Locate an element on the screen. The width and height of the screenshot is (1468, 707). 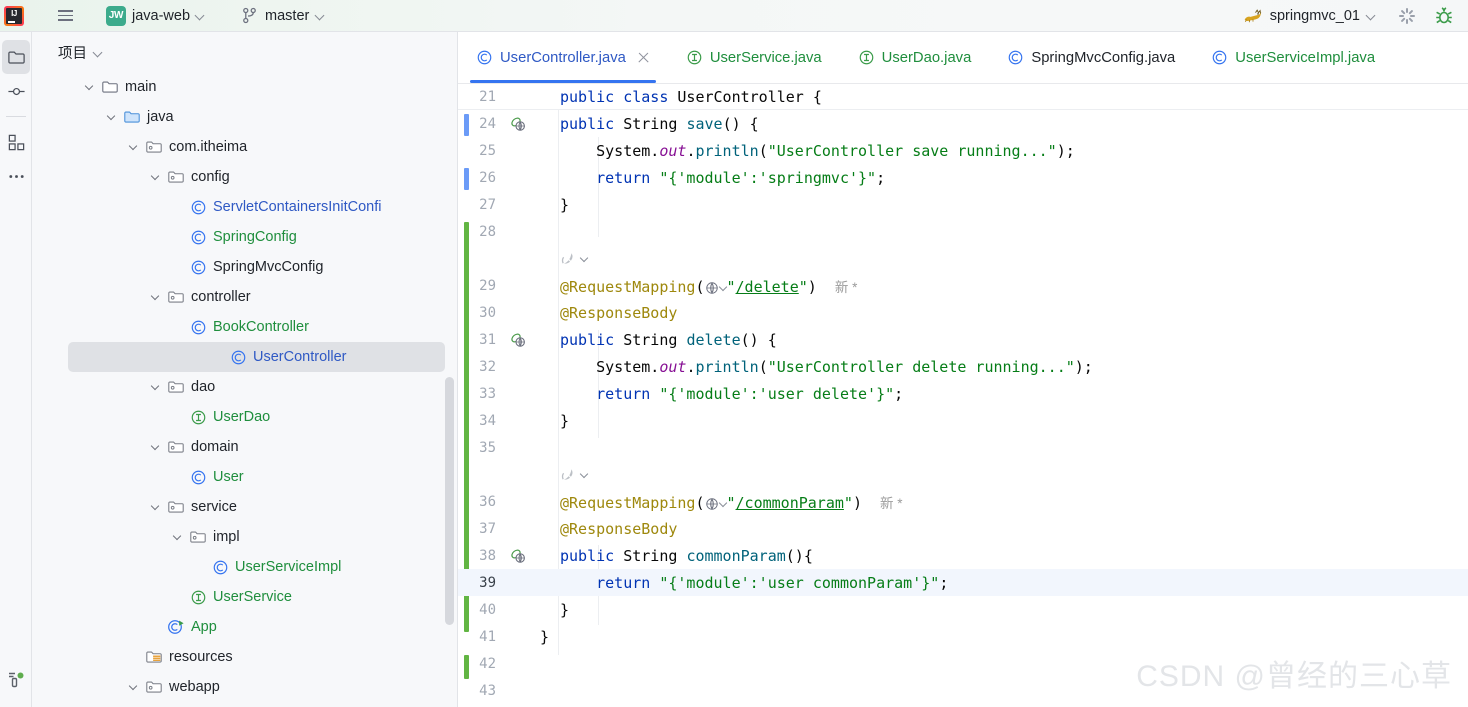
code-line: 26 return "{'module':'springmvc'}"; is located at coordinates (963, 177).